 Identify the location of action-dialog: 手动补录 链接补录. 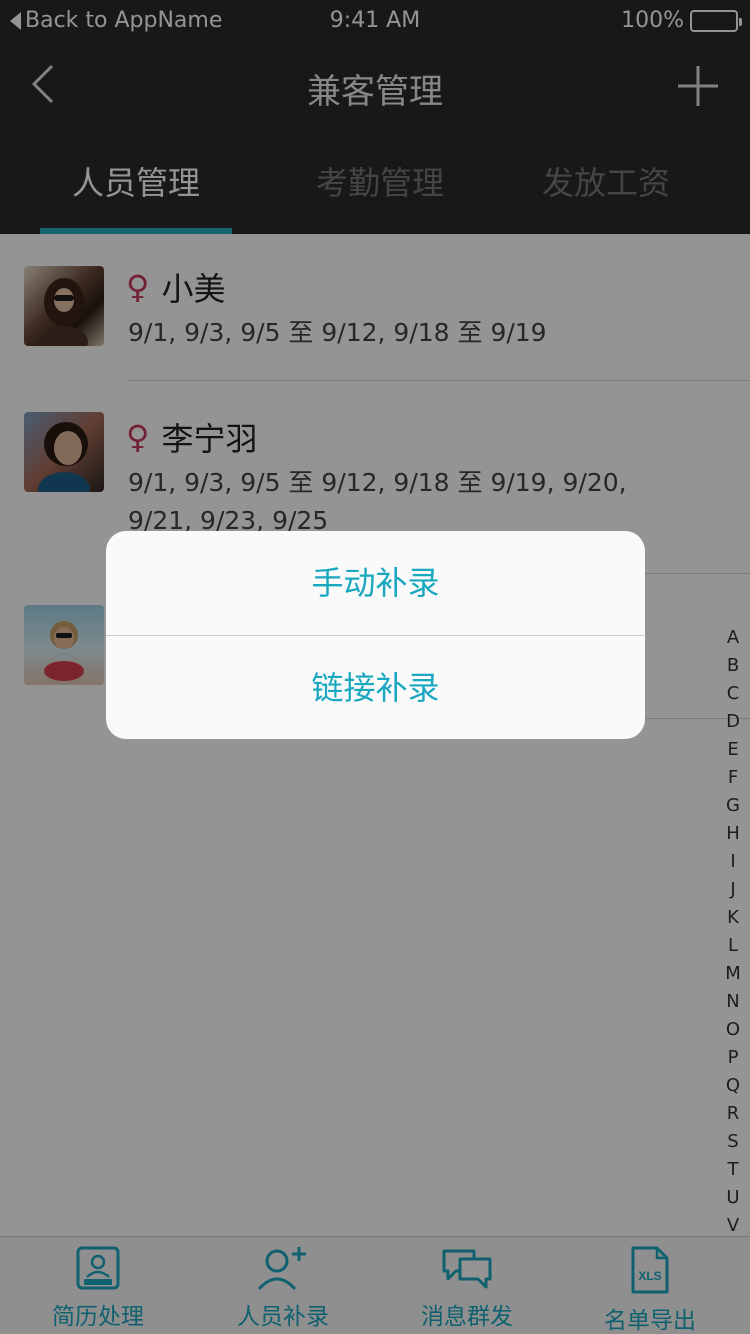
(375, 635).